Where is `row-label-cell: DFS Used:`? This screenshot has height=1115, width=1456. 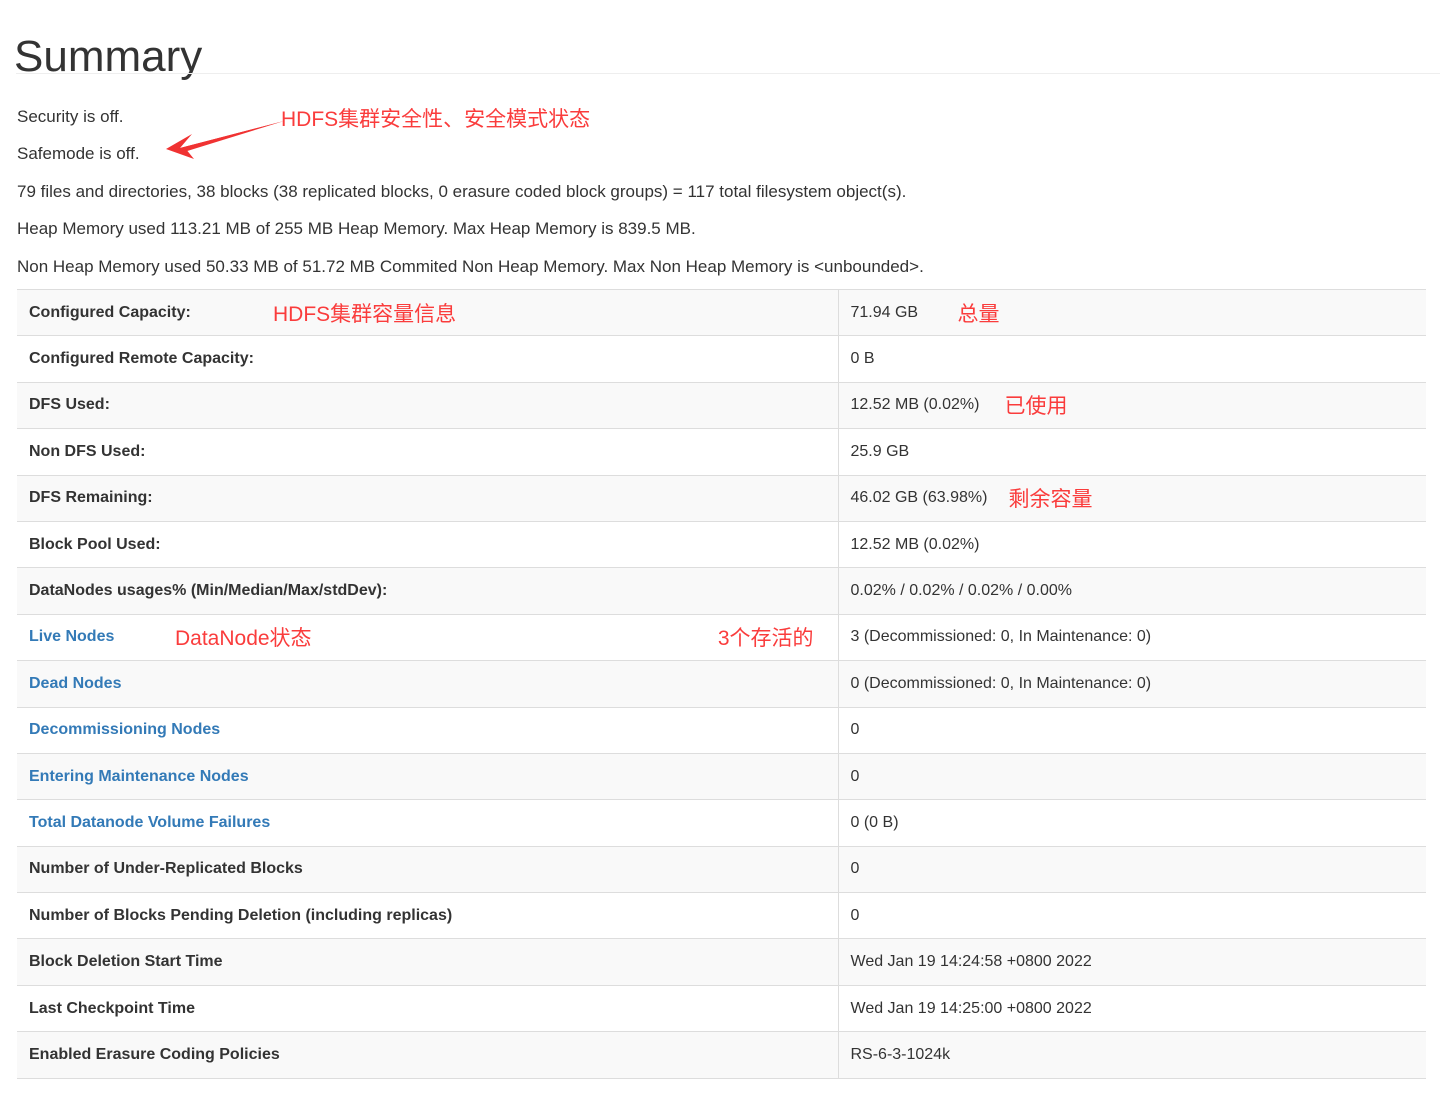
row-label-cell: DFS Used: is located at coordinates (428, 405).